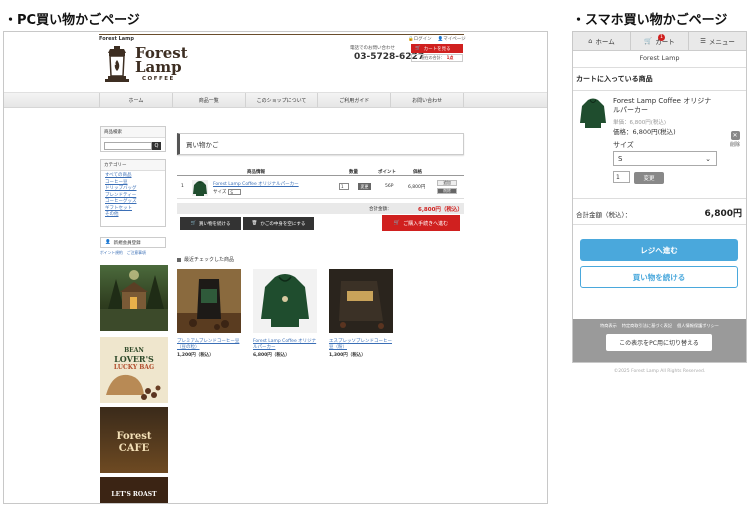 The height and width of the screenshot is (507, 753). What do you see at coordinates (256, 184) in the screenshot?
I see `product-link: Forest Lamp Coffee オリジナルパーカー` at bounding box center [256, 184].